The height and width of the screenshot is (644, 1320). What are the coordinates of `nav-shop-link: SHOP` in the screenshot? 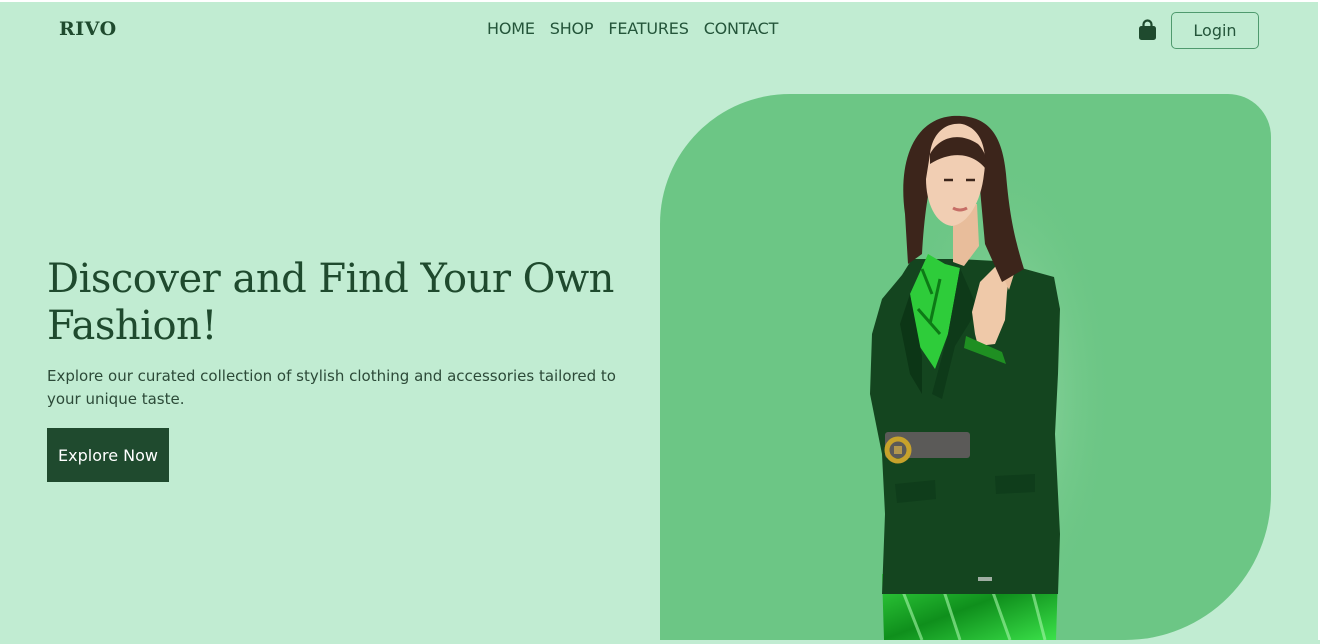 It's located at (572, 28).